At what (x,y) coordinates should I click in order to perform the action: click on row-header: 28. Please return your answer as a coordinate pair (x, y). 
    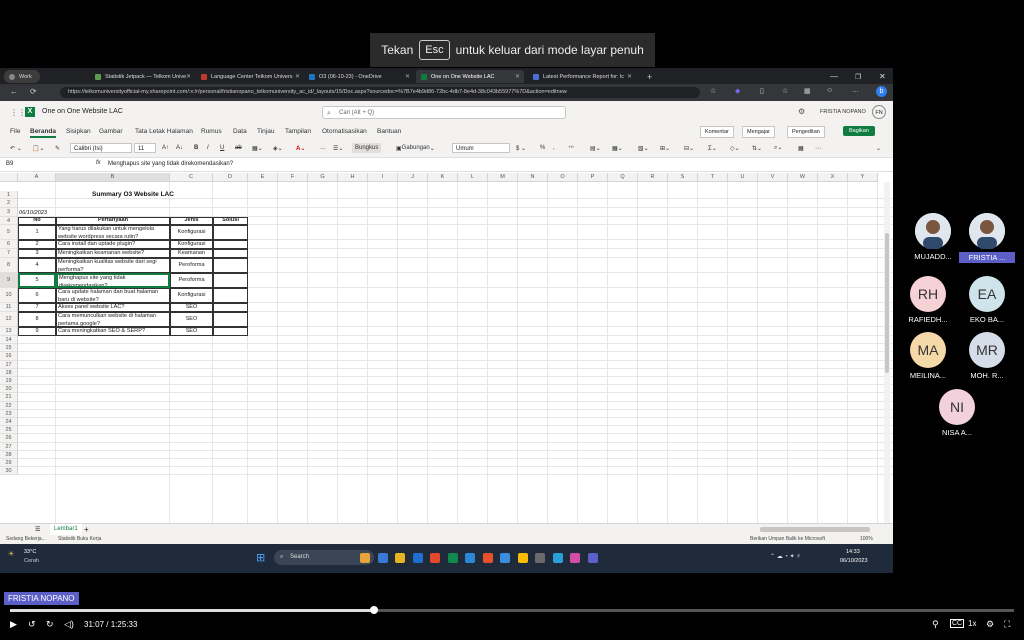
    Looking at the image, I should click on (9, 454).